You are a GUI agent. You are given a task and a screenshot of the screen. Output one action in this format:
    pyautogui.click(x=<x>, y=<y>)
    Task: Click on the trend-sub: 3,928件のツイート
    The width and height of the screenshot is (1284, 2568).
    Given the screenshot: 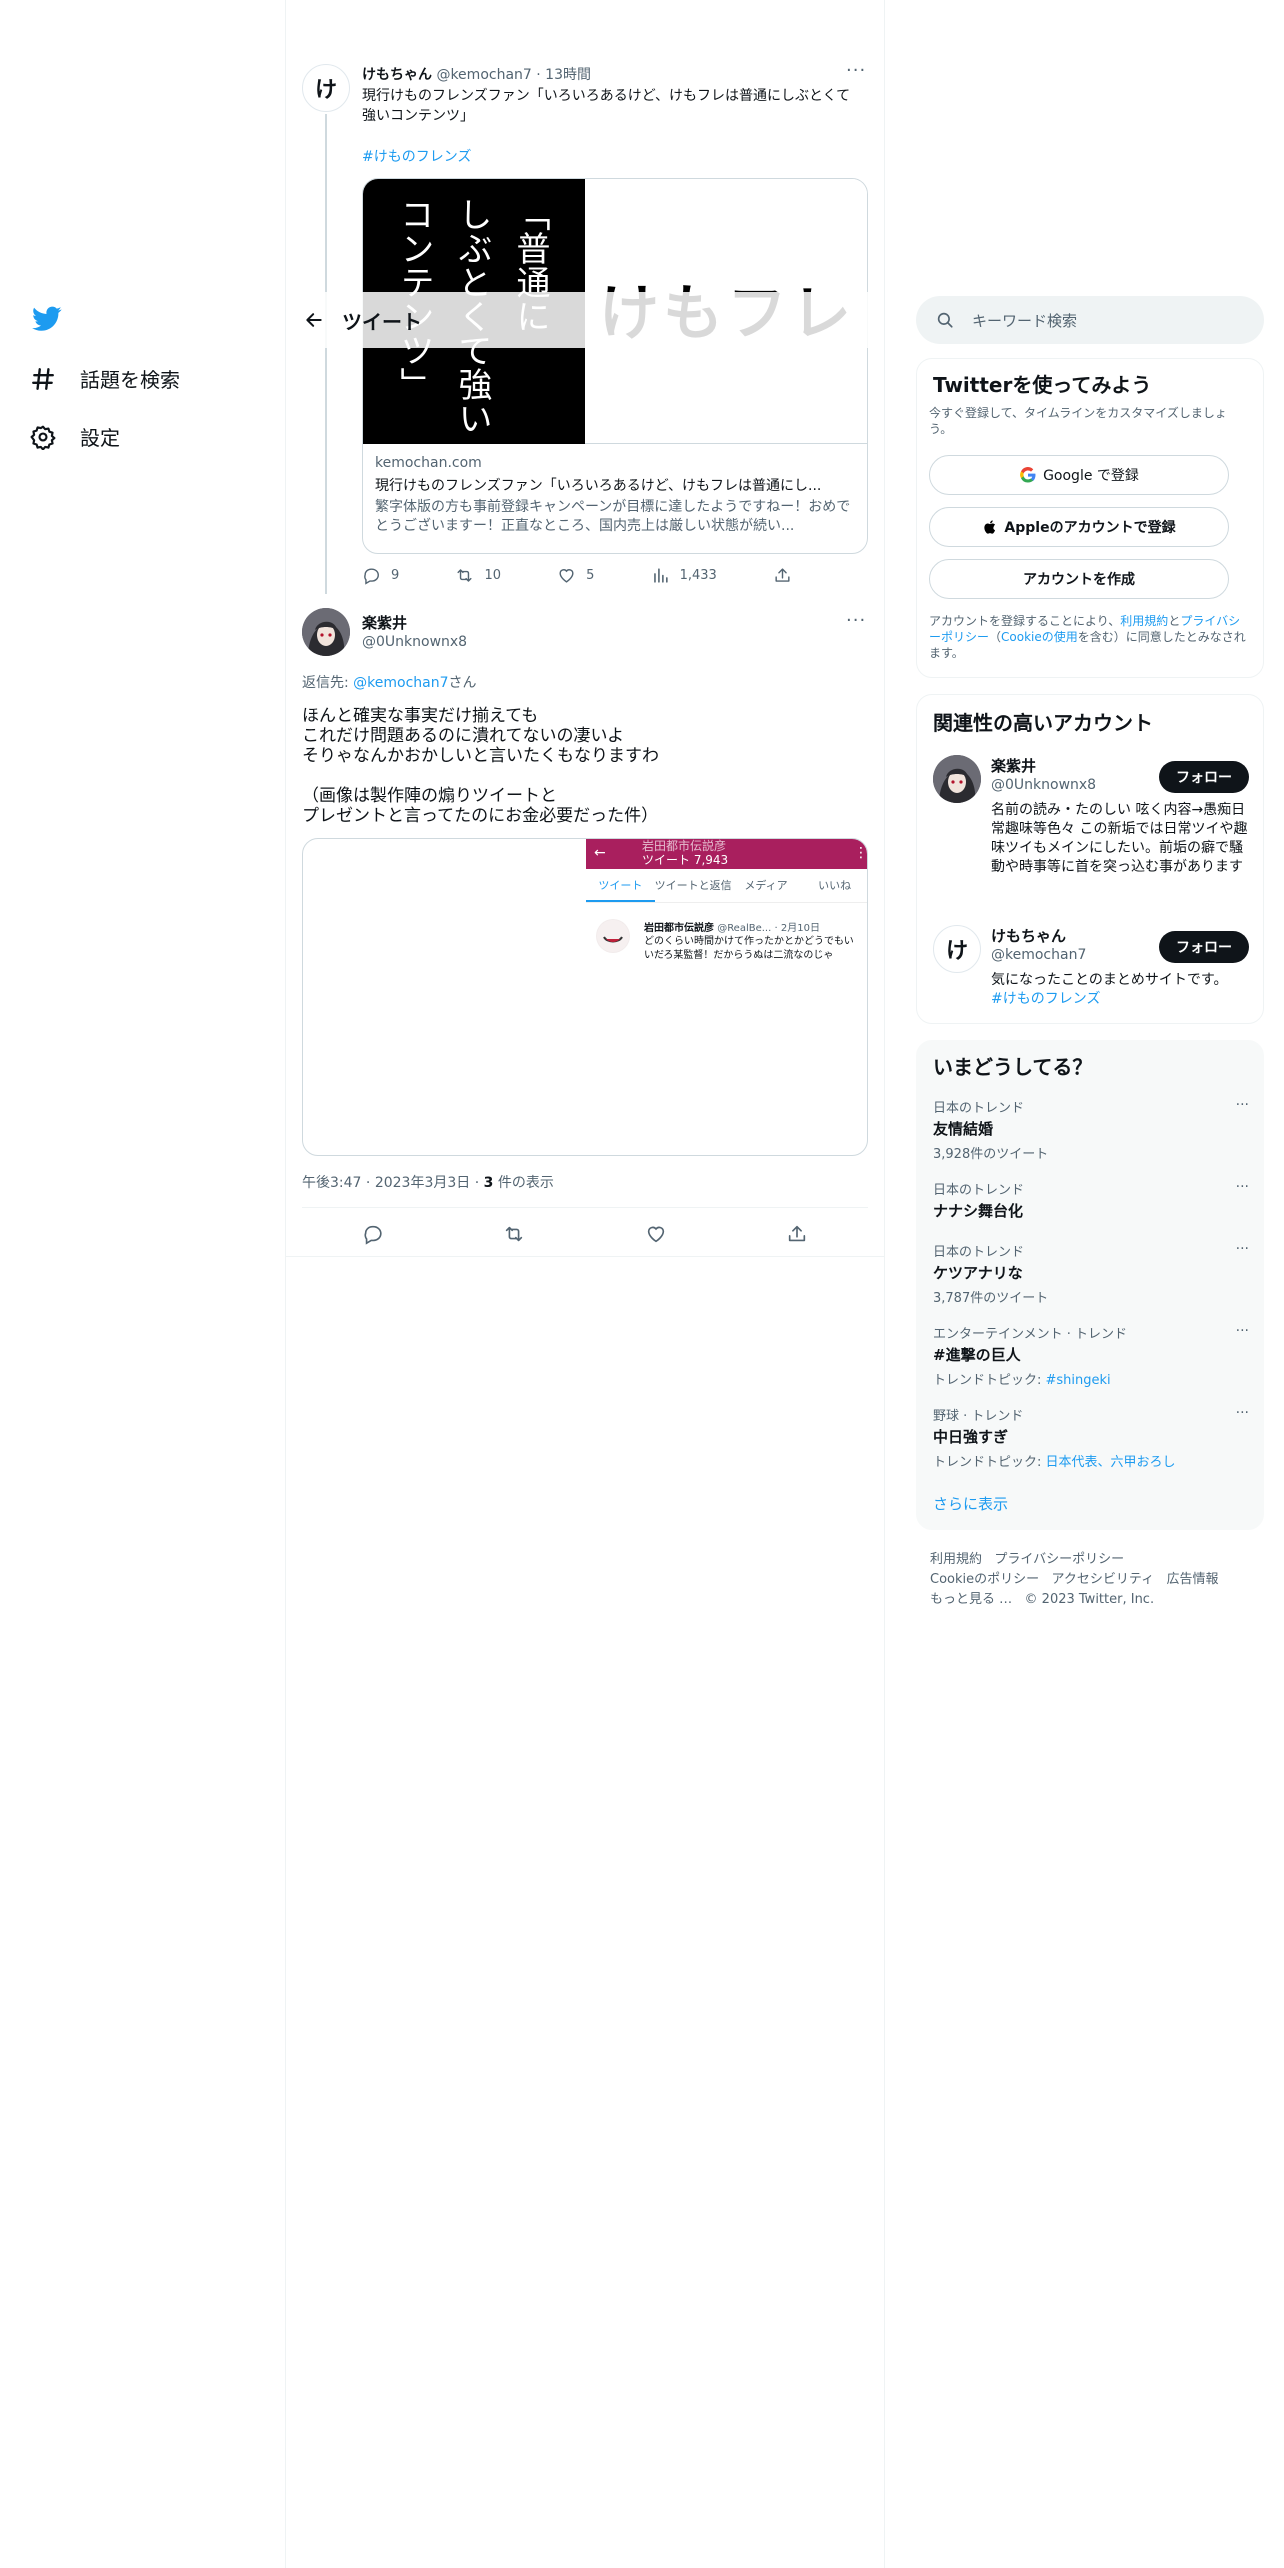 What is the action you would take?
    pyautogui.click(x=991, y=1154)
    